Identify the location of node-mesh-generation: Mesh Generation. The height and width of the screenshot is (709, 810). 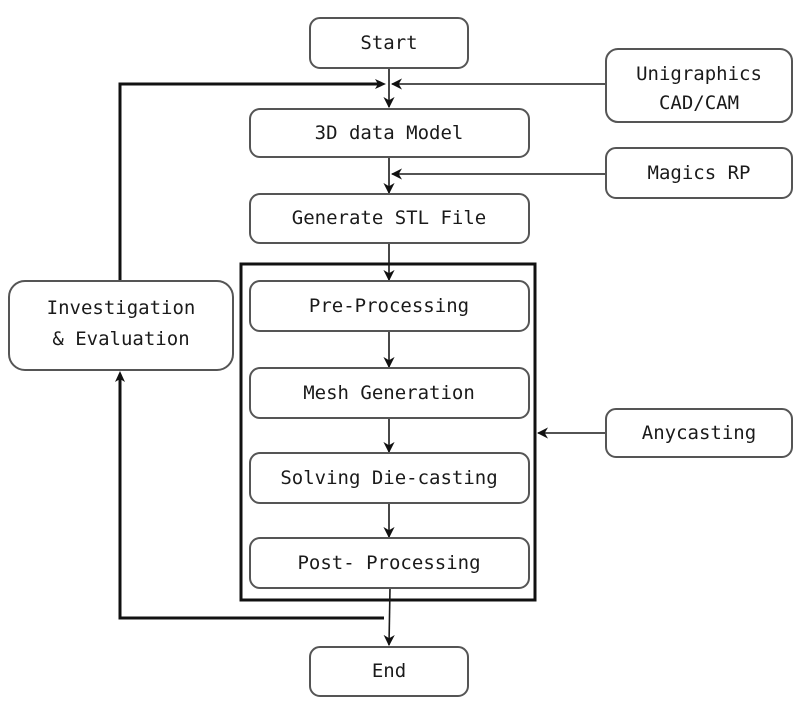
(389, 393).